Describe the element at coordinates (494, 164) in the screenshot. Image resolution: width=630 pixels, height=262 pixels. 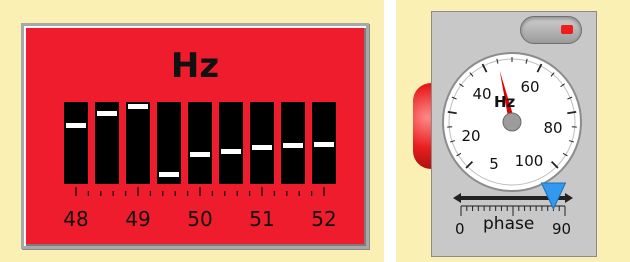
I see `gauge-dial-label: 5` at that location.